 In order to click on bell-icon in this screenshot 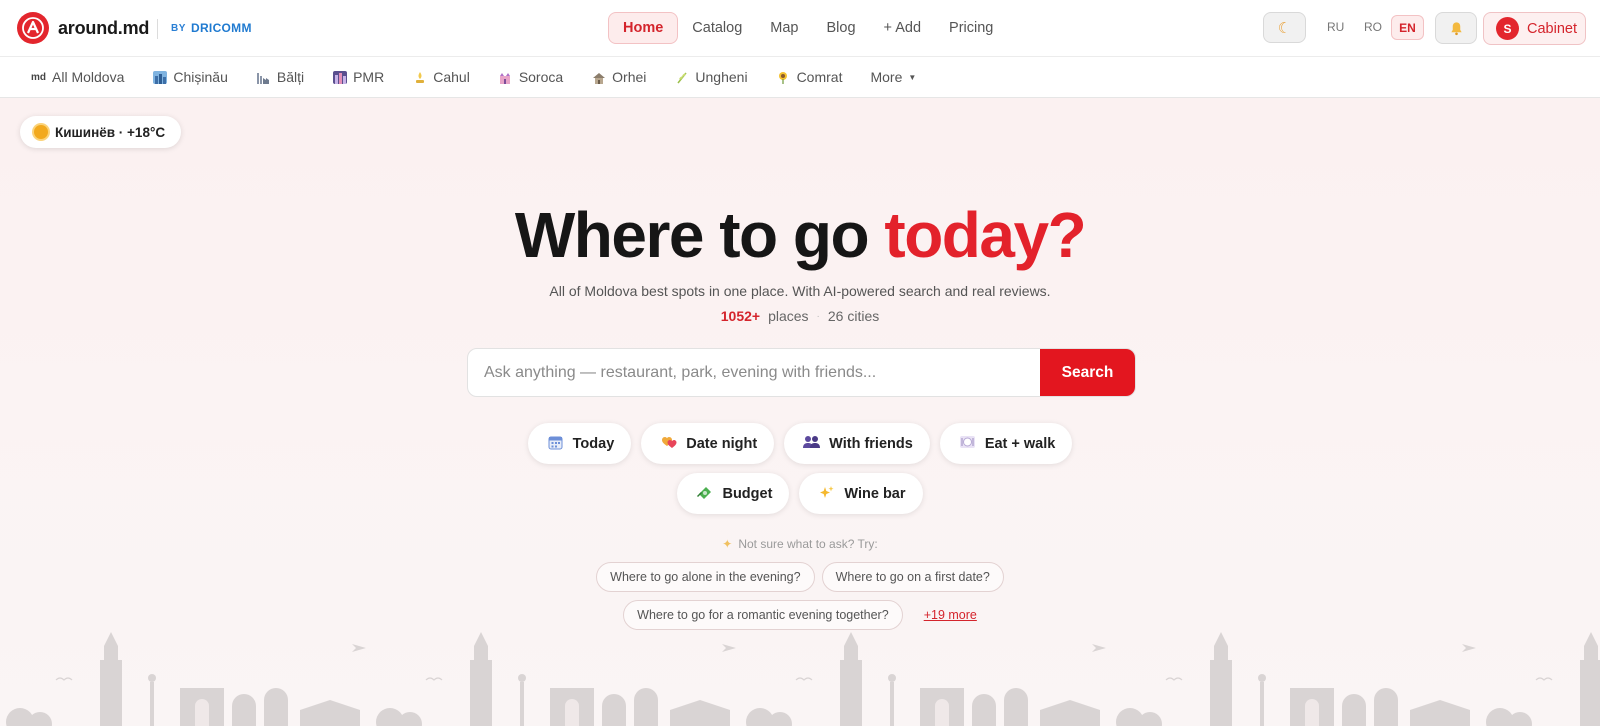, I will do `click(1456, 28)`.